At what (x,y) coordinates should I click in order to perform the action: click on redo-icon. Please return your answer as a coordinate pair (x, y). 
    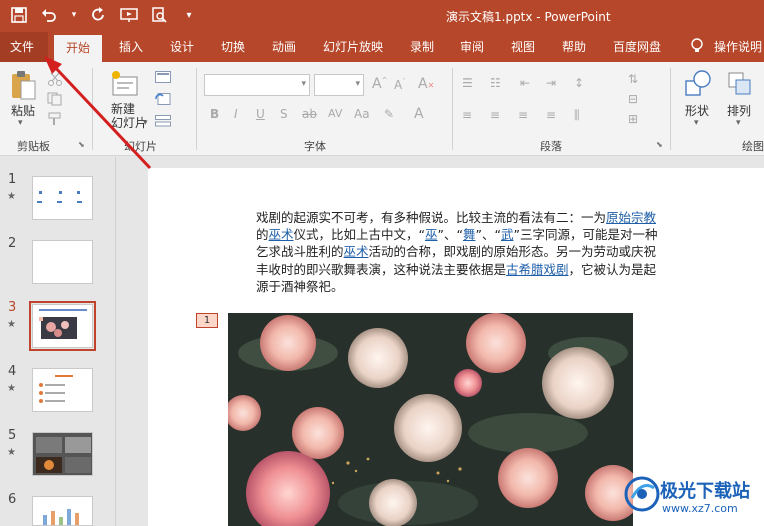
    Looking at the image, I should click on (99, 15).